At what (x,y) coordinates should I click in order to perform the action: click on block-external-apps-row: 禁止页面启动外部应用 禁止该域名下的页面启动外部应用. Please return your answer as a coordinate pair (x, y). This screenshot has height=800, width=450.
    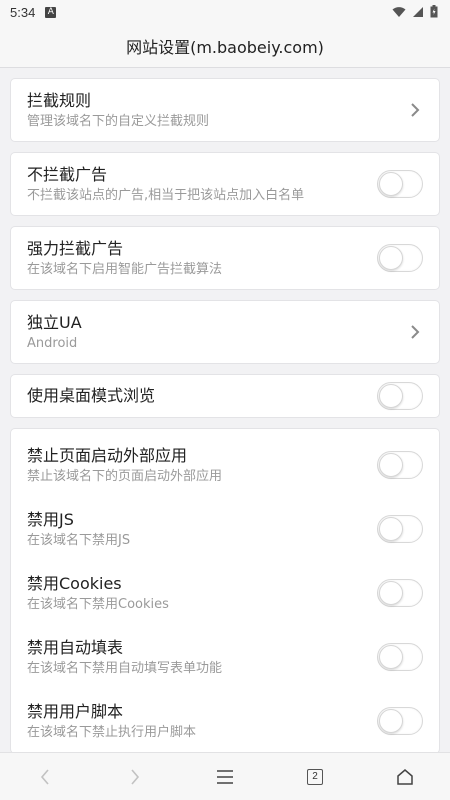
    Looking at the image, I should click on (225, 465).